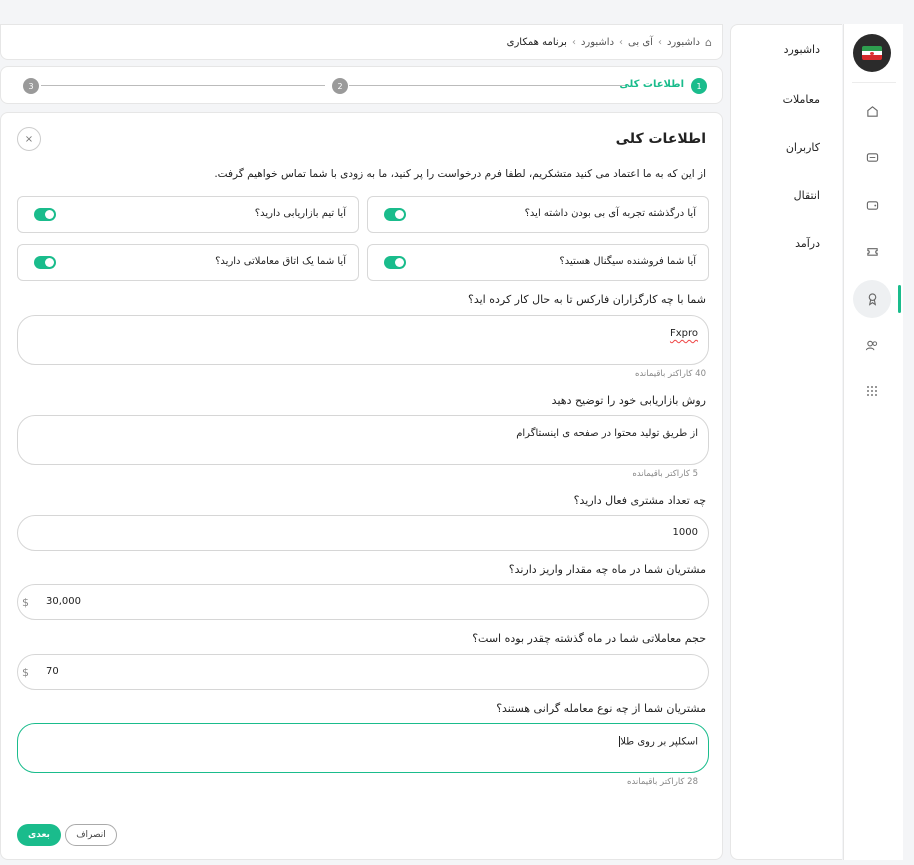 This screenshot has height=865, width=914. I want to click on trader-type-value: اسکلپر بر روی طلا, so click(659, 742).